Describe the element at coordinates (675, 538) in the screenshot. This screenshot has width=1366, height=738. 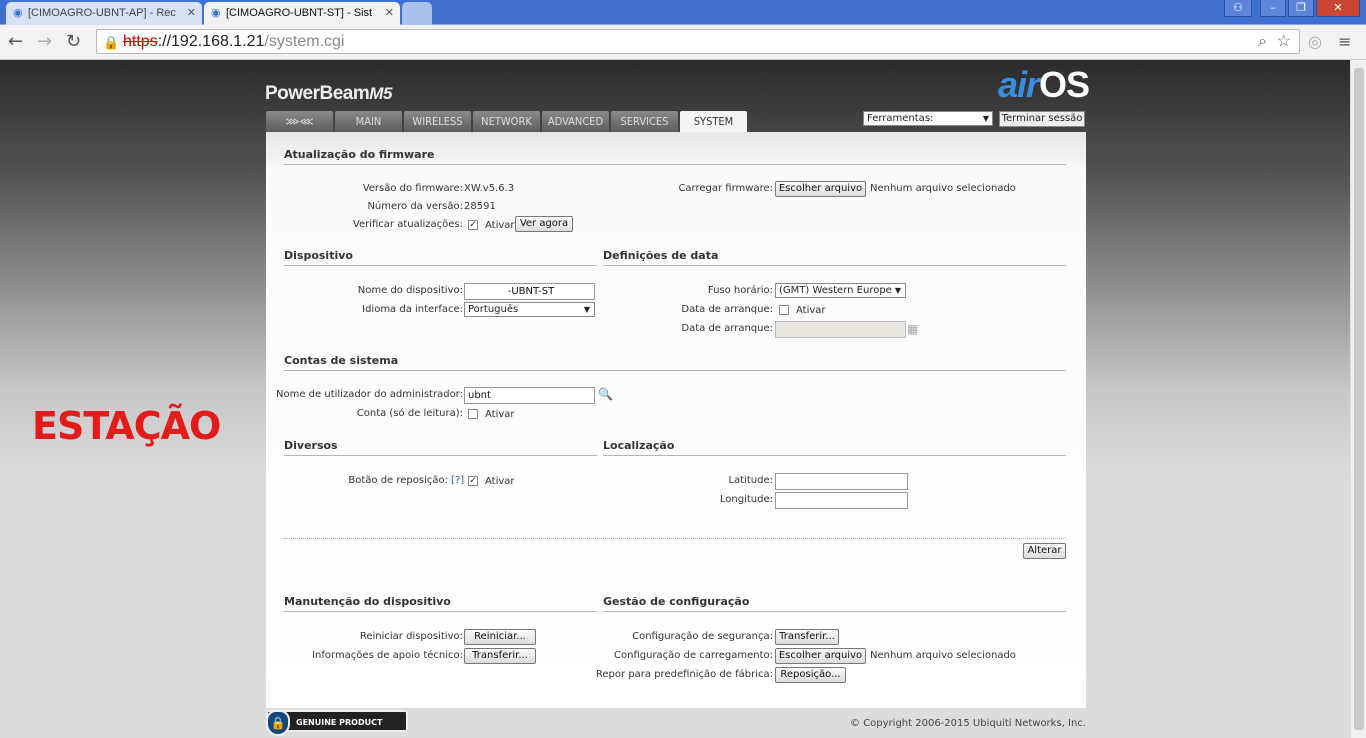
I see `divider` at that location.